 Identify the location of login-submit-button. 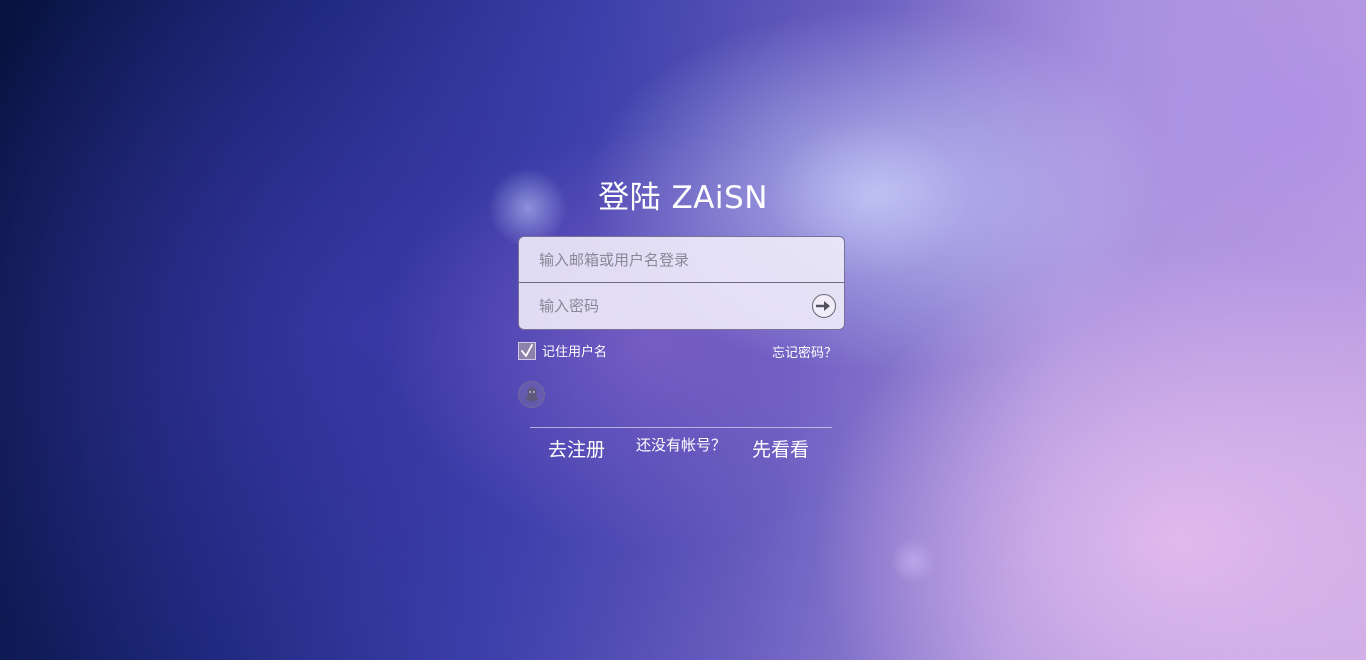
(824, 306).